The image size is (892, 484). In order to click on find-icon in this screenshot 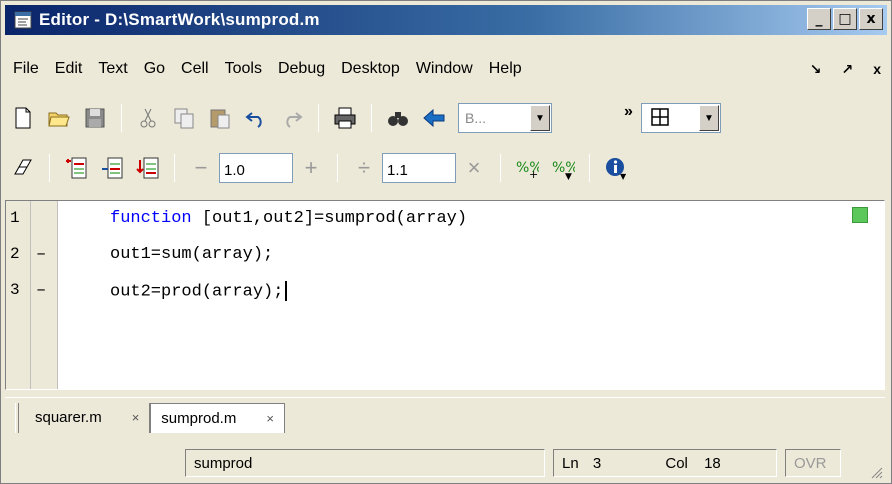, I will do `click(398, 118)`.